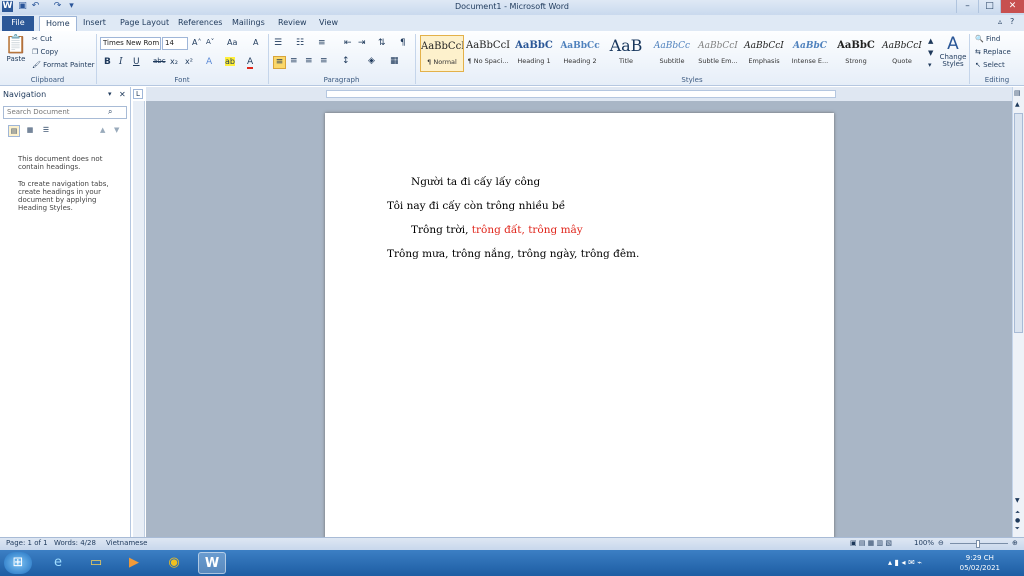 Image resolution: width=1024 pixels, height=576 pixels. What do you see at coordinates (27, 543) in the screenshot?
I see `page-count: Page: 1 of 1` at bounding box center [27, 543].